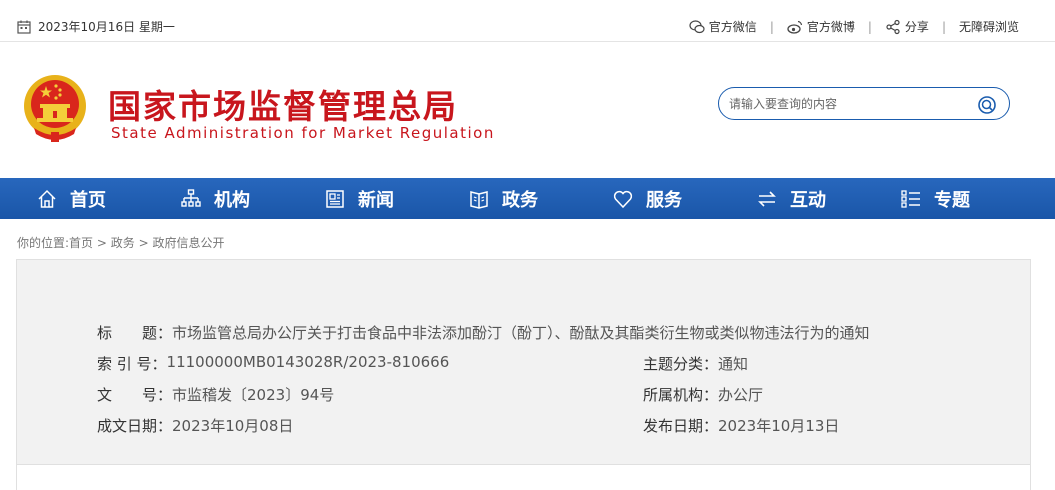 This screenshot has height=490, width=1055. What do you see at coordinates (47, 198) in the screenshot?
I see `home-icon` at bounding box center [47, 198].